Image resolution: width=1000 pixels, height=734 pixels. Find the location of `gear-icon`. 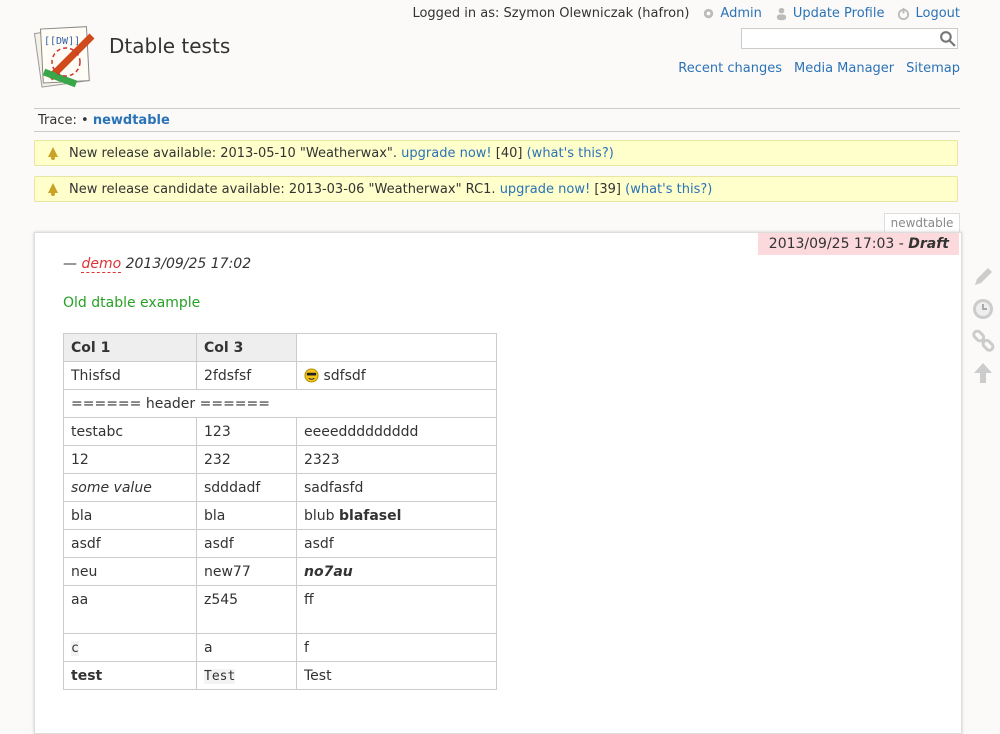

gear-icon is located at coordinates (709, 13).